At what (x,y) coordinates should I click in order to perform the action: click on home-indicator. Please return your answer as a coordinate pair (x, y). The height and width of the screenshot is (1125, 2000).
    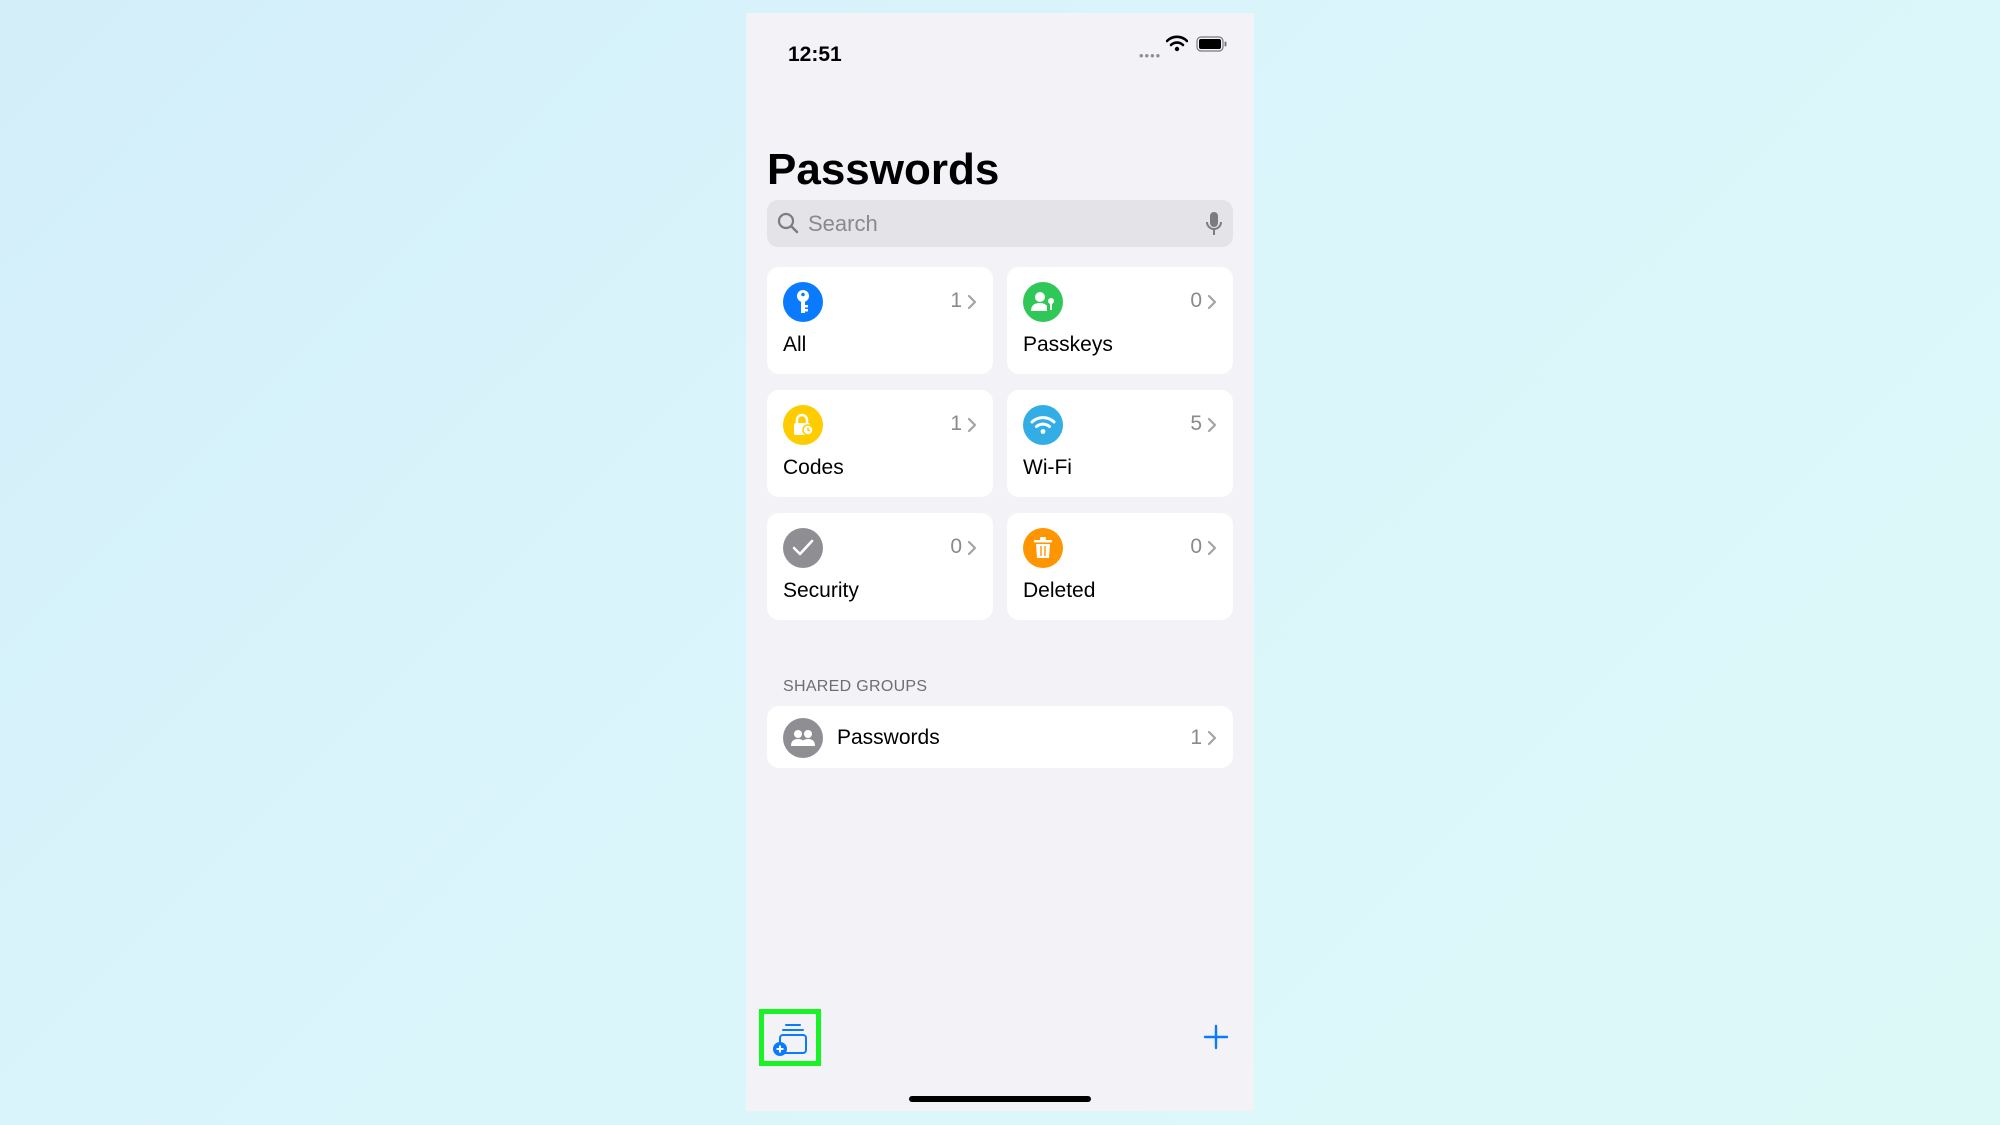
    Looking at the image, I should click on (1000, 1099).